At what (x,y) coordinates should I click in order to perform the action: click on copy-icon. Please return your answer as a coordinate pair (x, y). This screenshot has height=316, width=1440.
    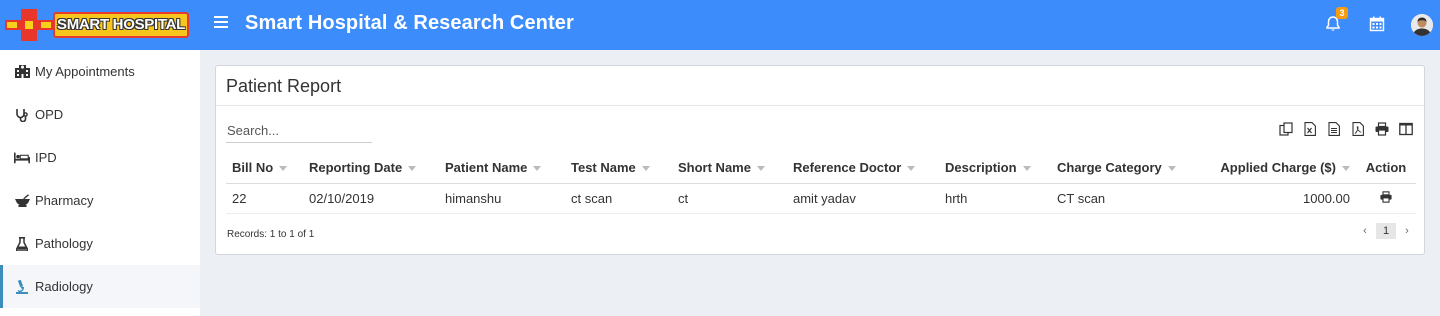
    Looking at the image, I should click on (1286, 129).